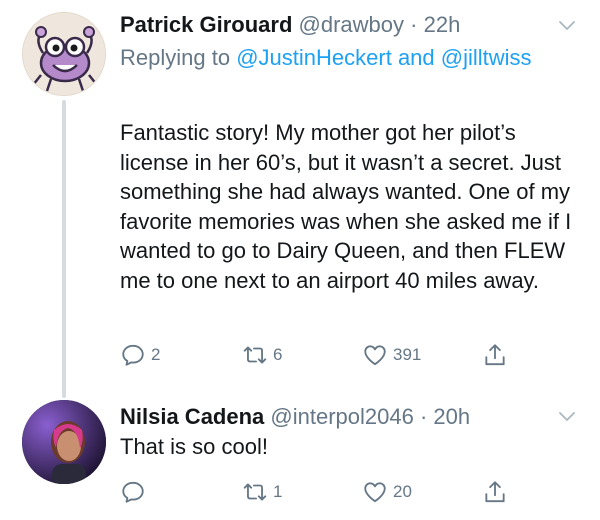 Image resolution: width=600 pixels, height=520 pixels. I want to click on display-name: Patrick Girouard, so click(206, 24).